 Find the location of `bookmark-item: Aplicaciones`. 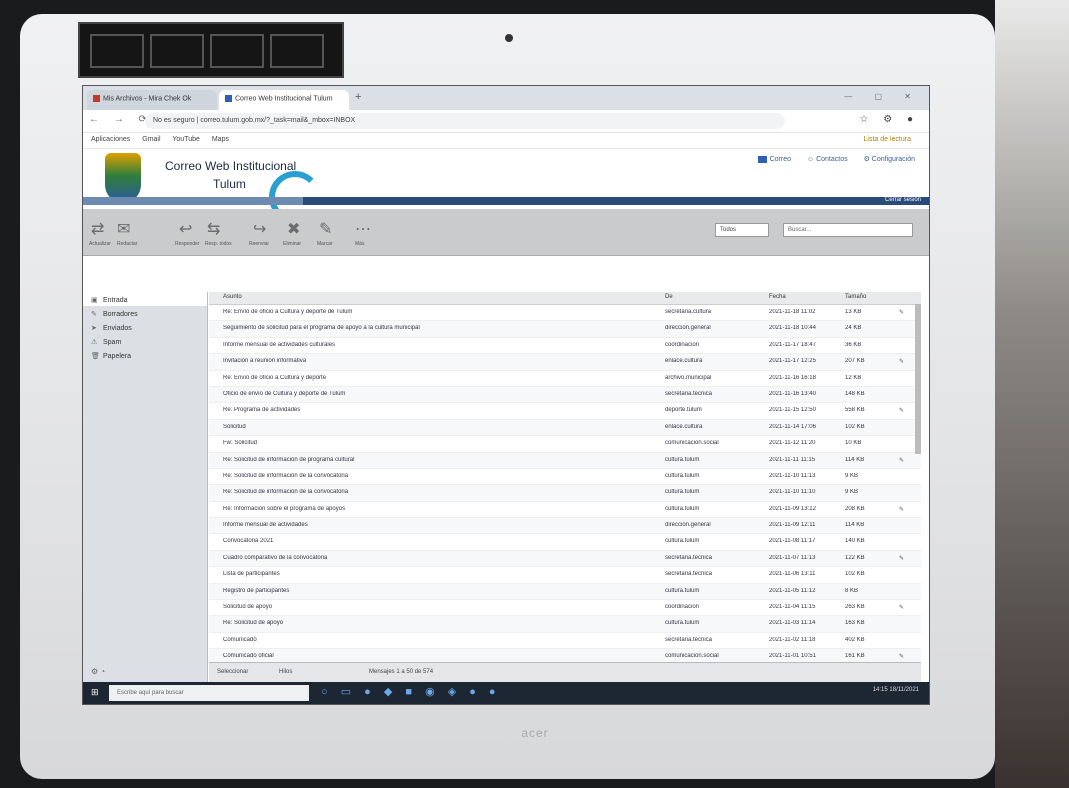

bookmark-item: Aplicaciones is located at coordinates (110, 139).